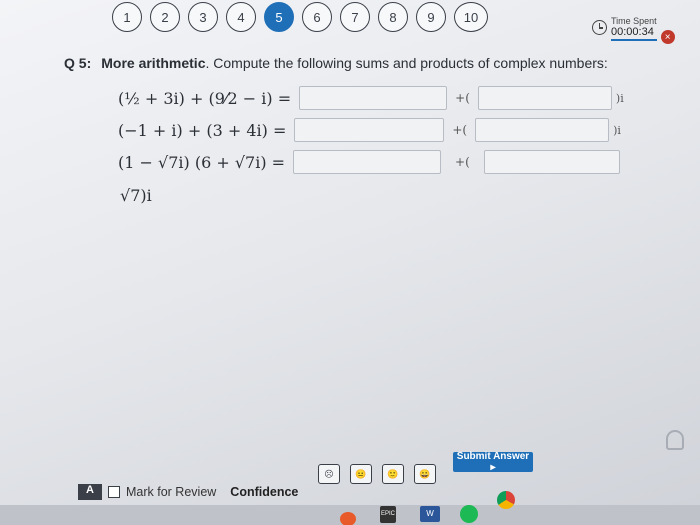  I want to click on question-number: Q 5:, so click(78, 63).